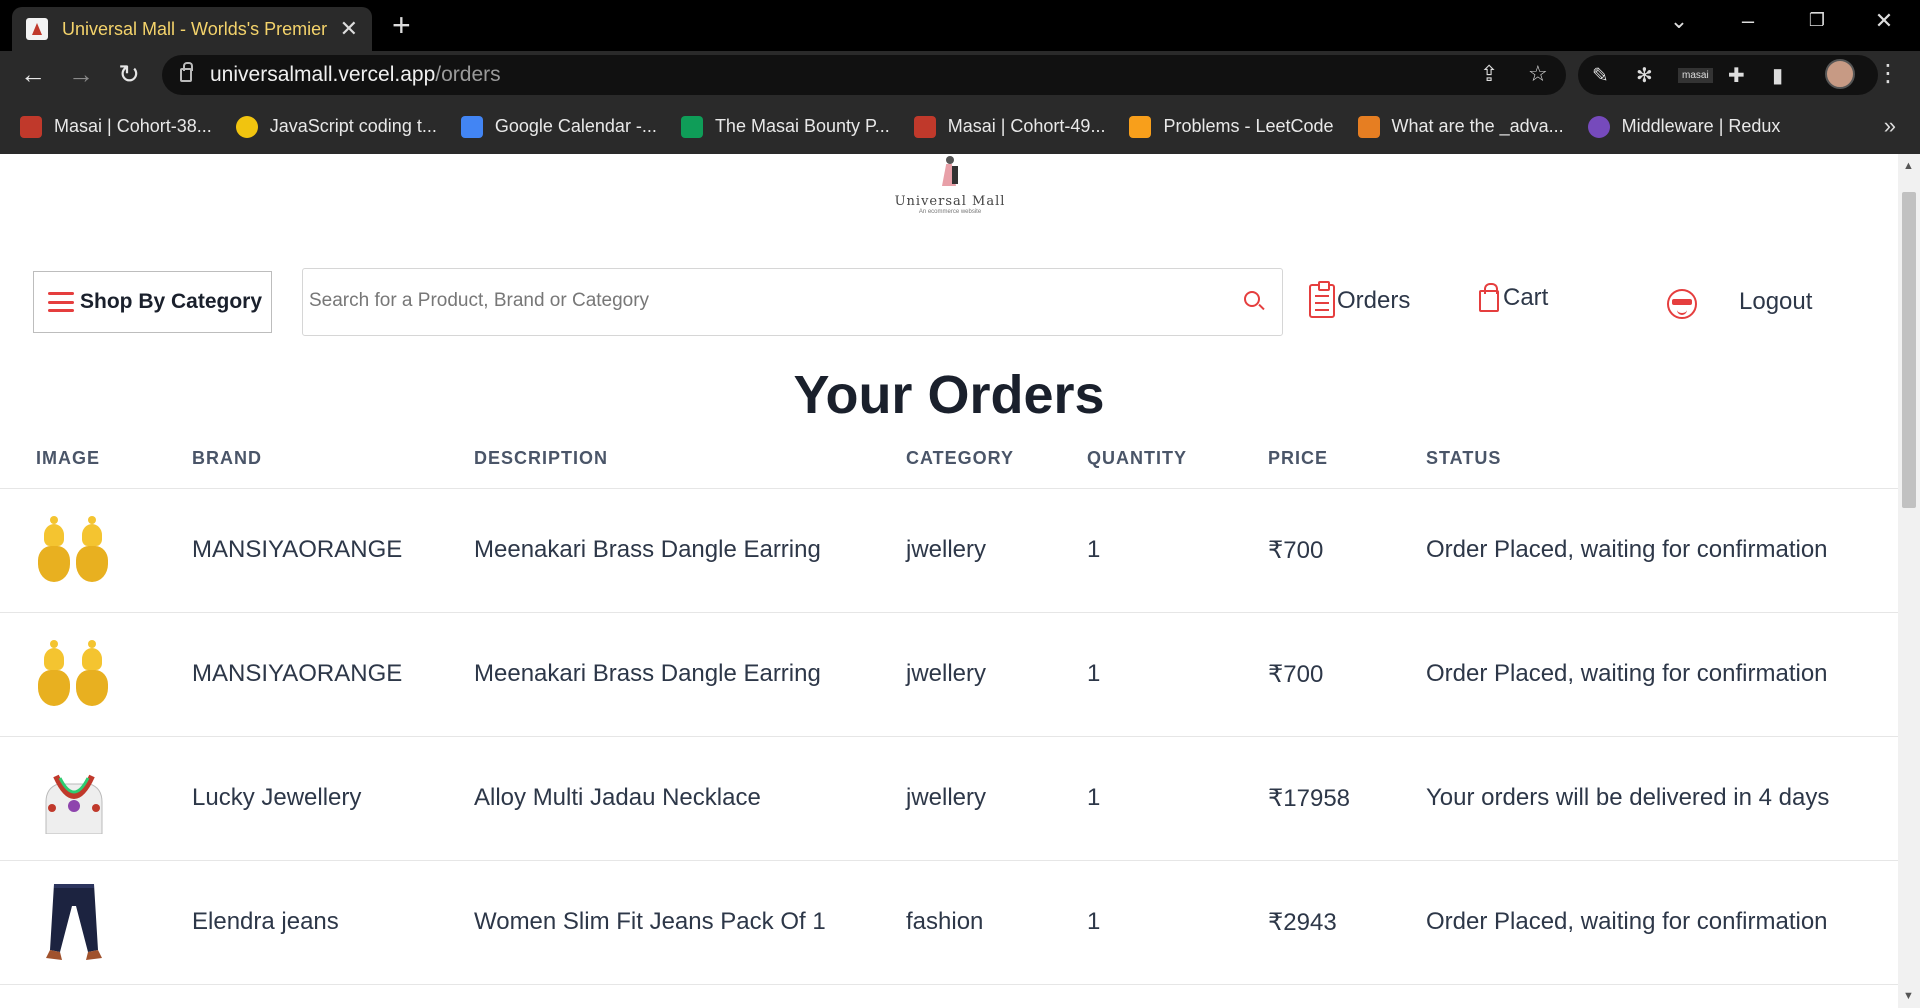 The width and height of the screenshot is (1920, 1008). What do you see at coordinates (1736, 75) in the screenshot?
I see `extensions-puzzle-icon: ✚` at bounding box center [1736, 75].